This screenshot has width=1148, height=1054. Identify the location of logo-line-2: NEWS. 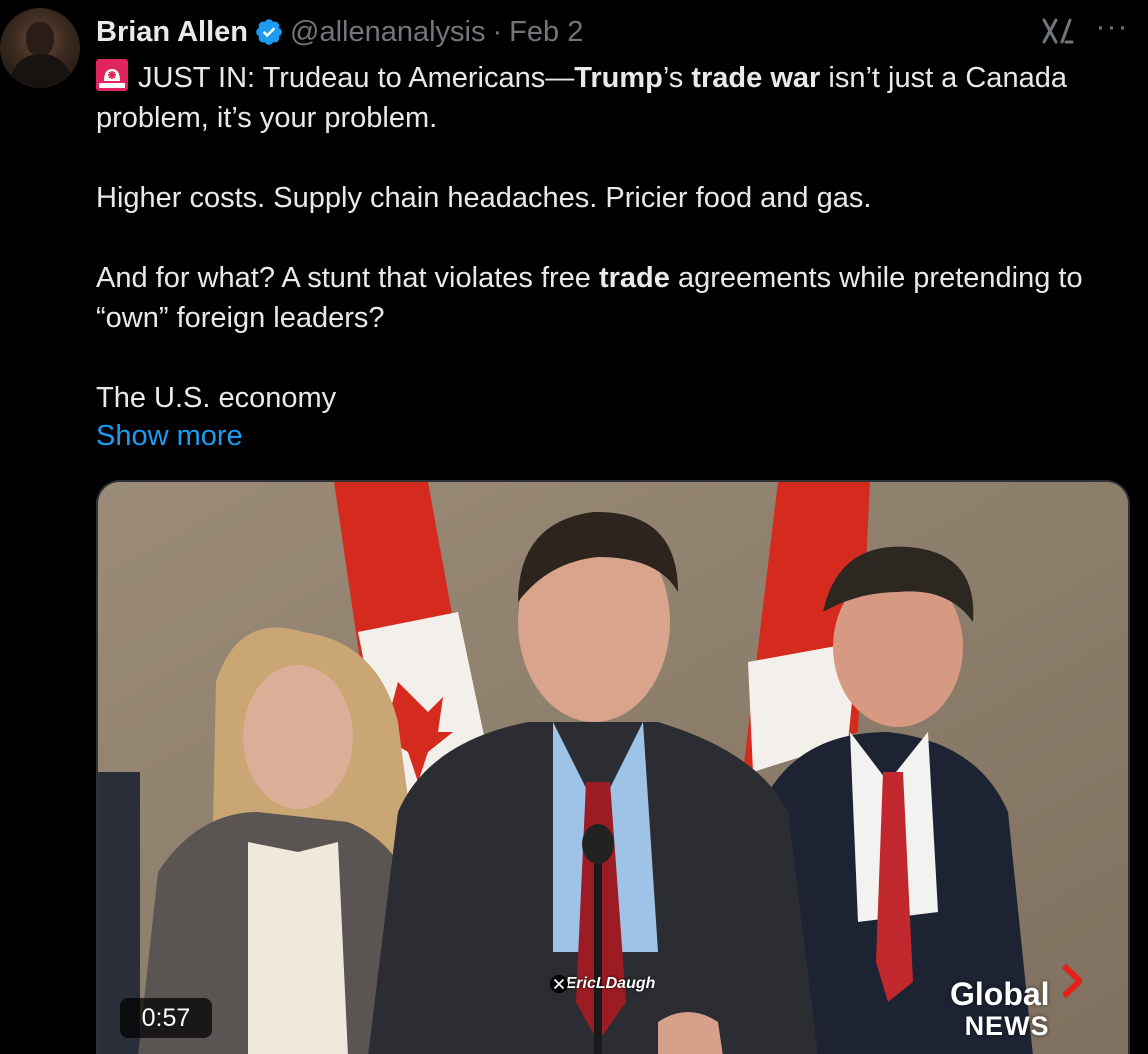
(1007, 1026).